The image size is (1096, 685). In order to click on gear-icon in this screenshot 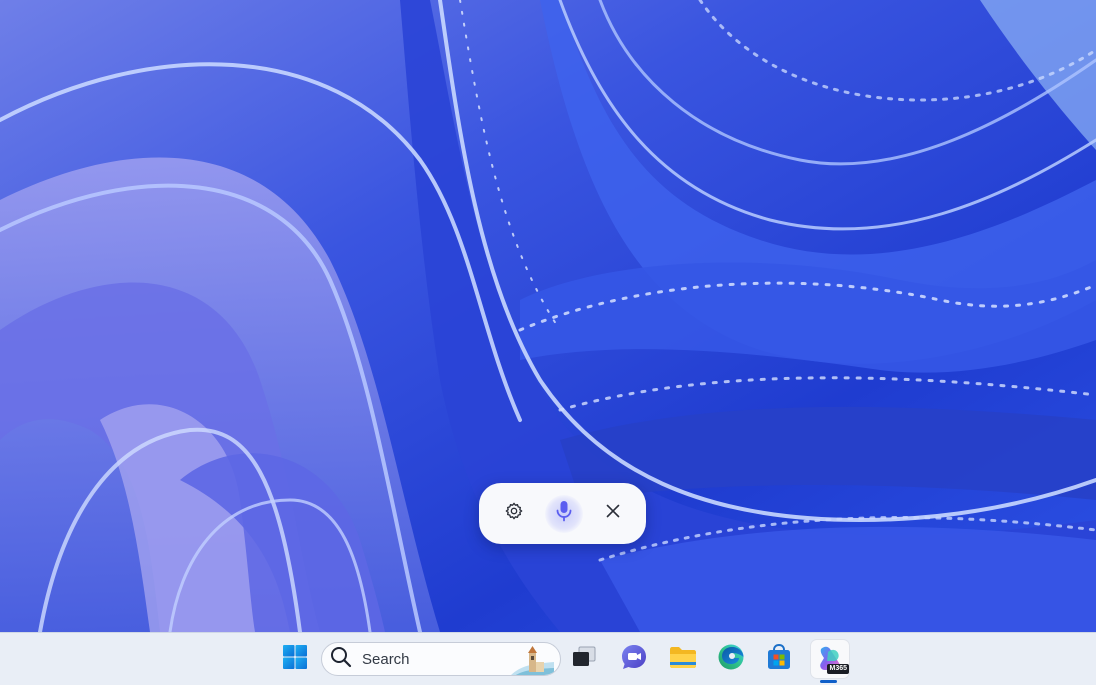, I will do `click(514, 513)`.